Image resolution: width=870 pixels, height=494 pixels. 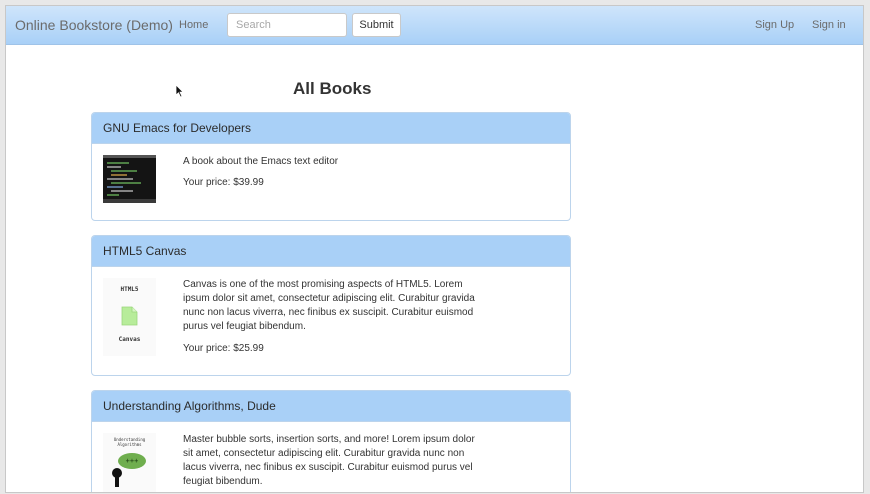 What do you see at coordinates (193, 25) in the screenshot?
I see `nav-home-link: Home` at bounding box center [193, 25].